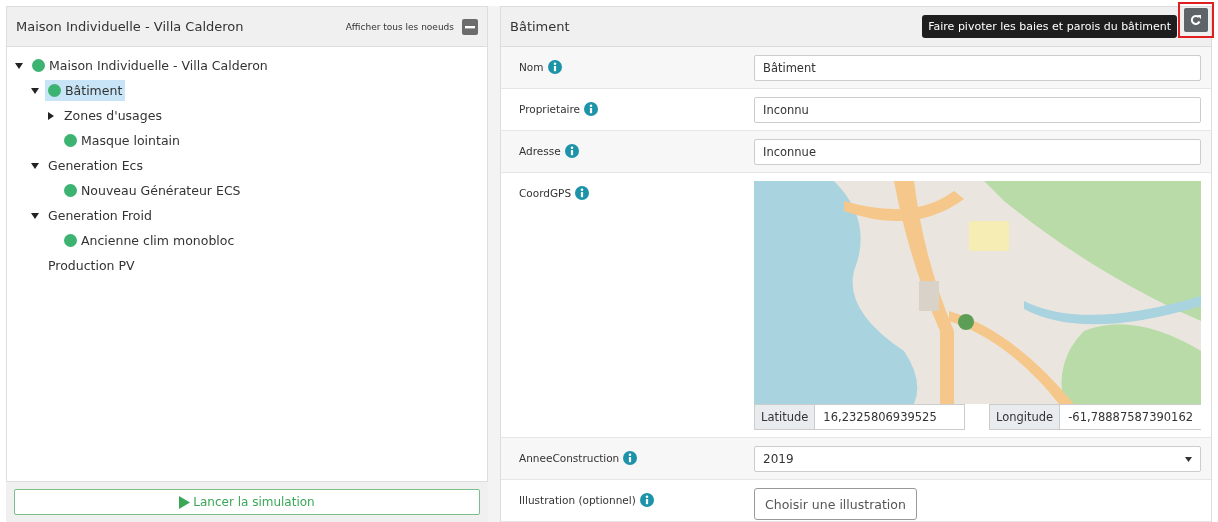 This screenshot has width=1218, height=522. What do you see at coordinates (470, 26) in the screenshot?
I see `collapse-button` at bounding box center [470, 26].